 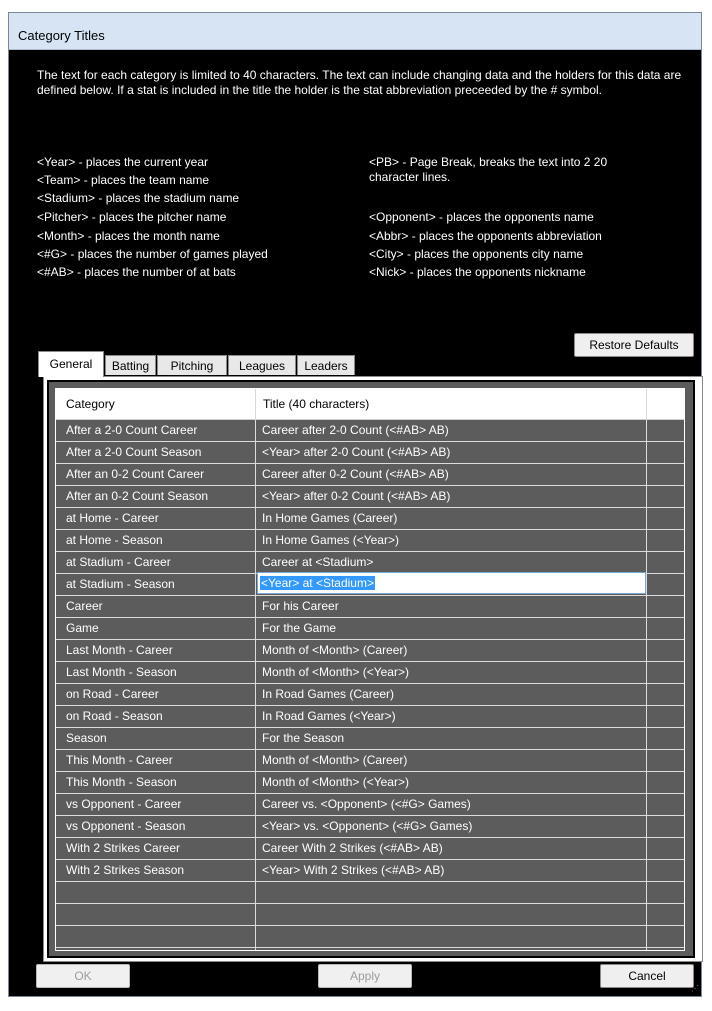 What do you see at coordinates (152, 254) in the screenshot?
I see `holder-definition: <#G> - places the number of games played` at bounding box center [152, 254].